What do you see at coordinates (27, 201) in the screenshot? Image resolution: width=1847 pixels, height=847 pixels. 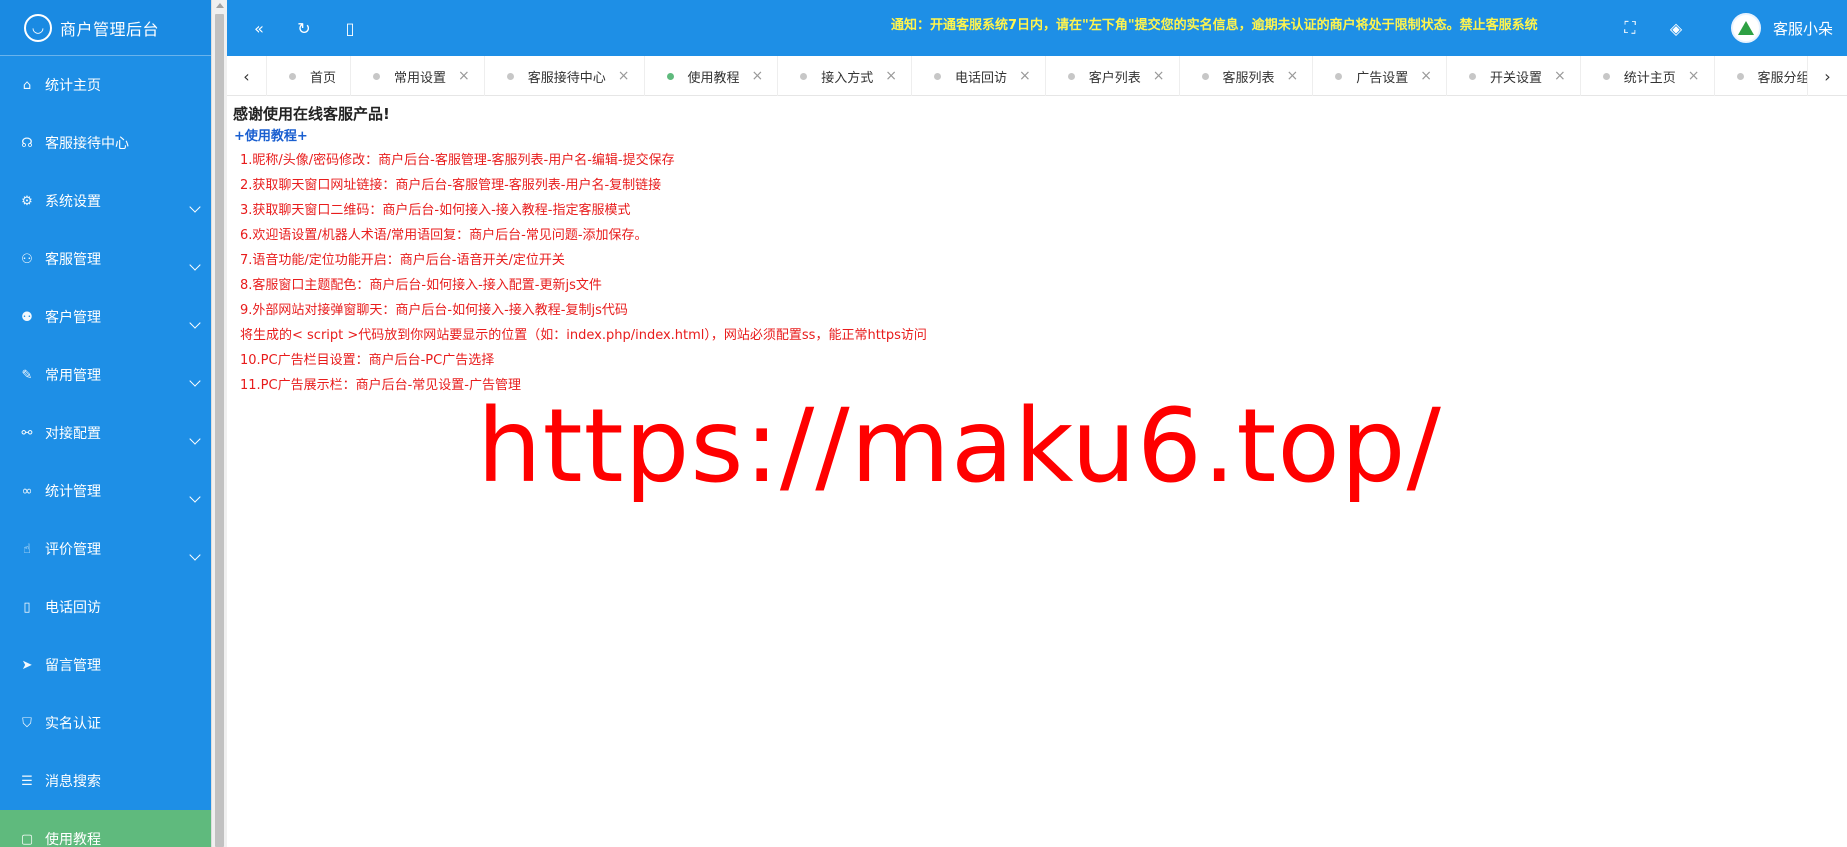 I see `gear-icon: ⚙` at bounding box center [27, 201].